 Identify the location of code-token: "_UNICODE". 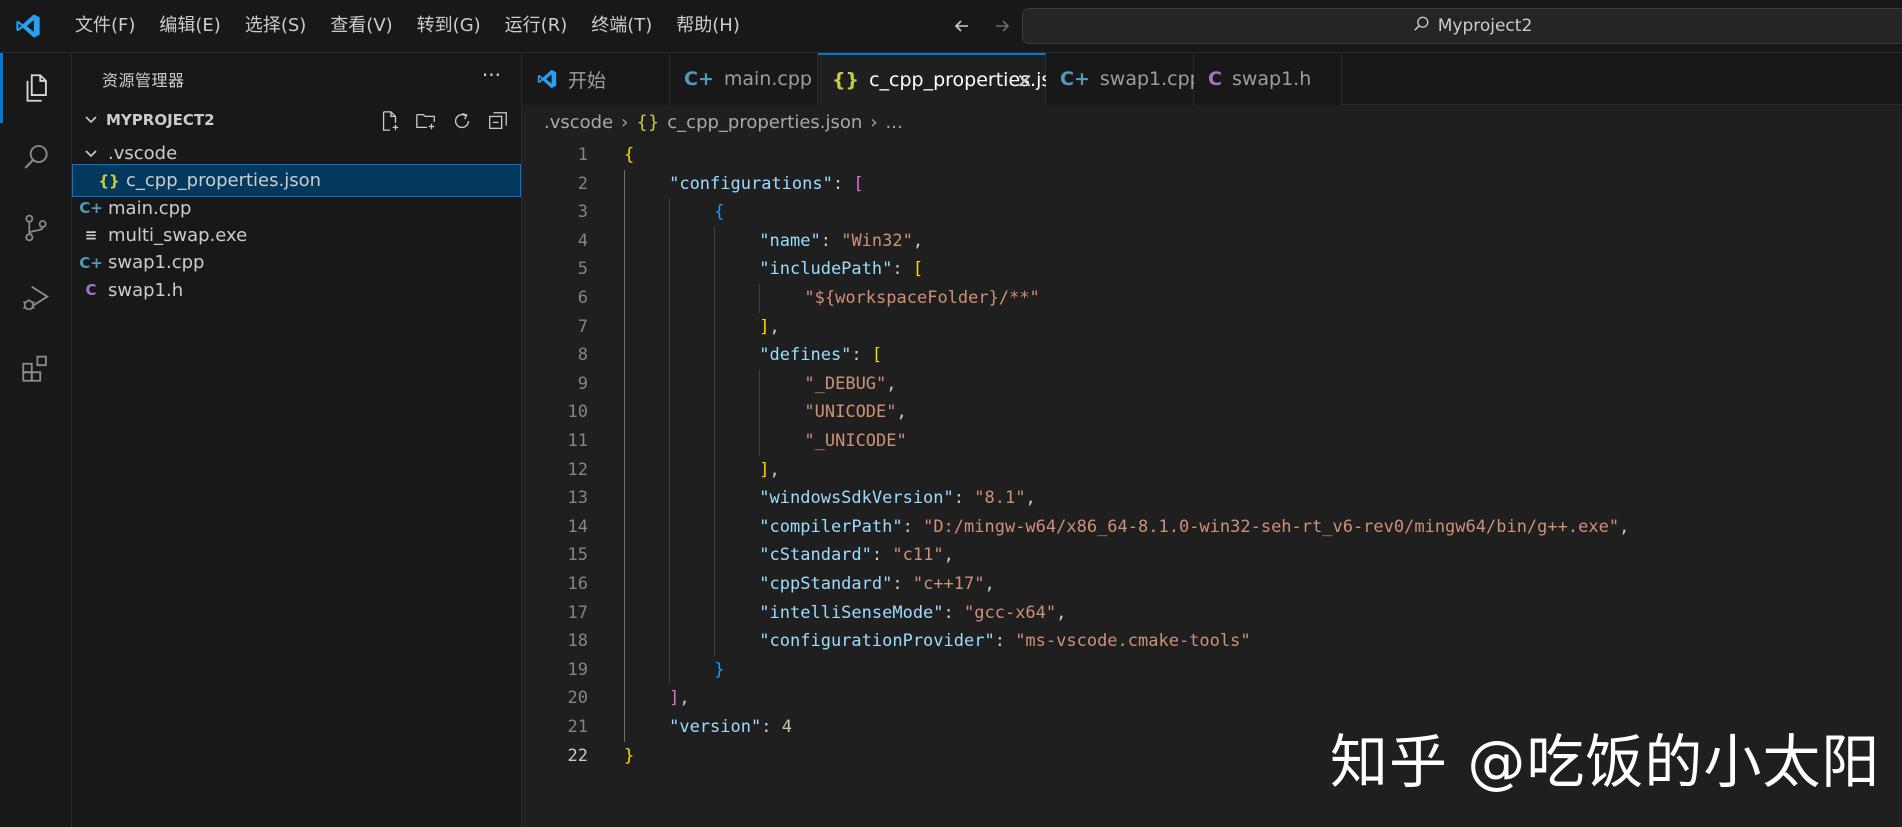
(855, 441).